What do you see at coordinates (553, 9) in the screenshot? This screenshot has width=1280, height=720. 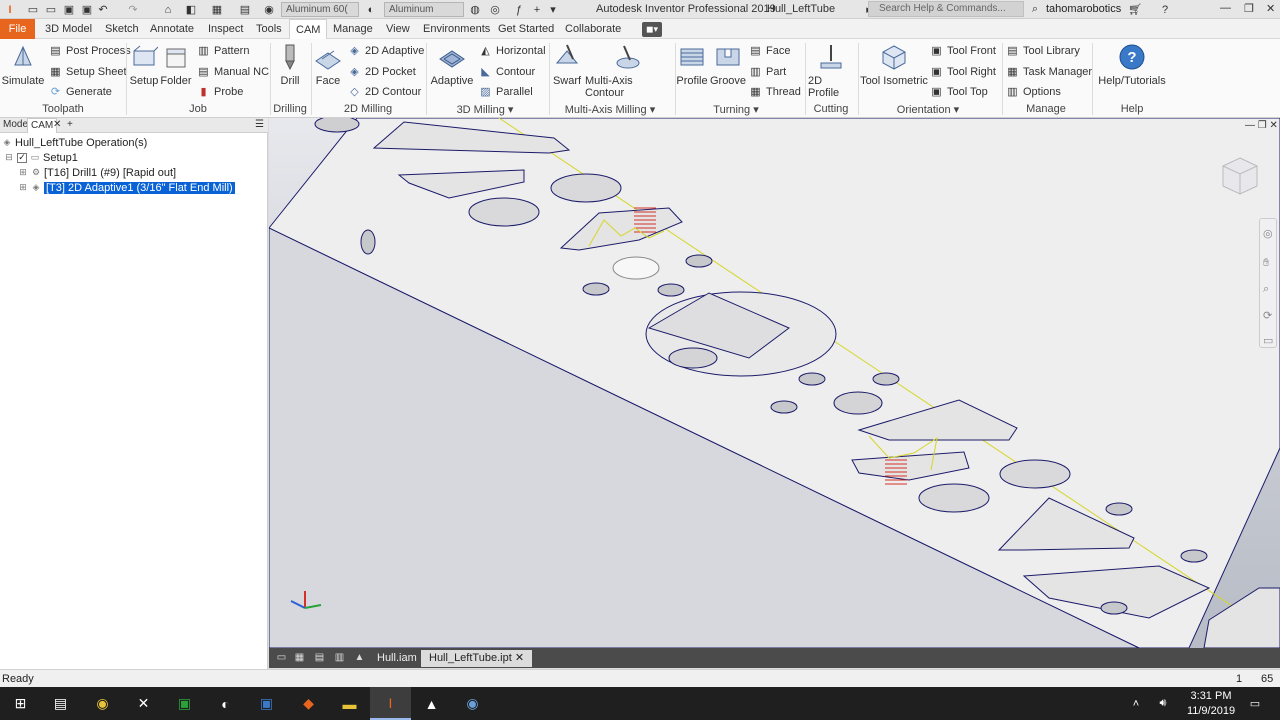 I see `customize-icon: ▾` at bounding box center [553, 9].